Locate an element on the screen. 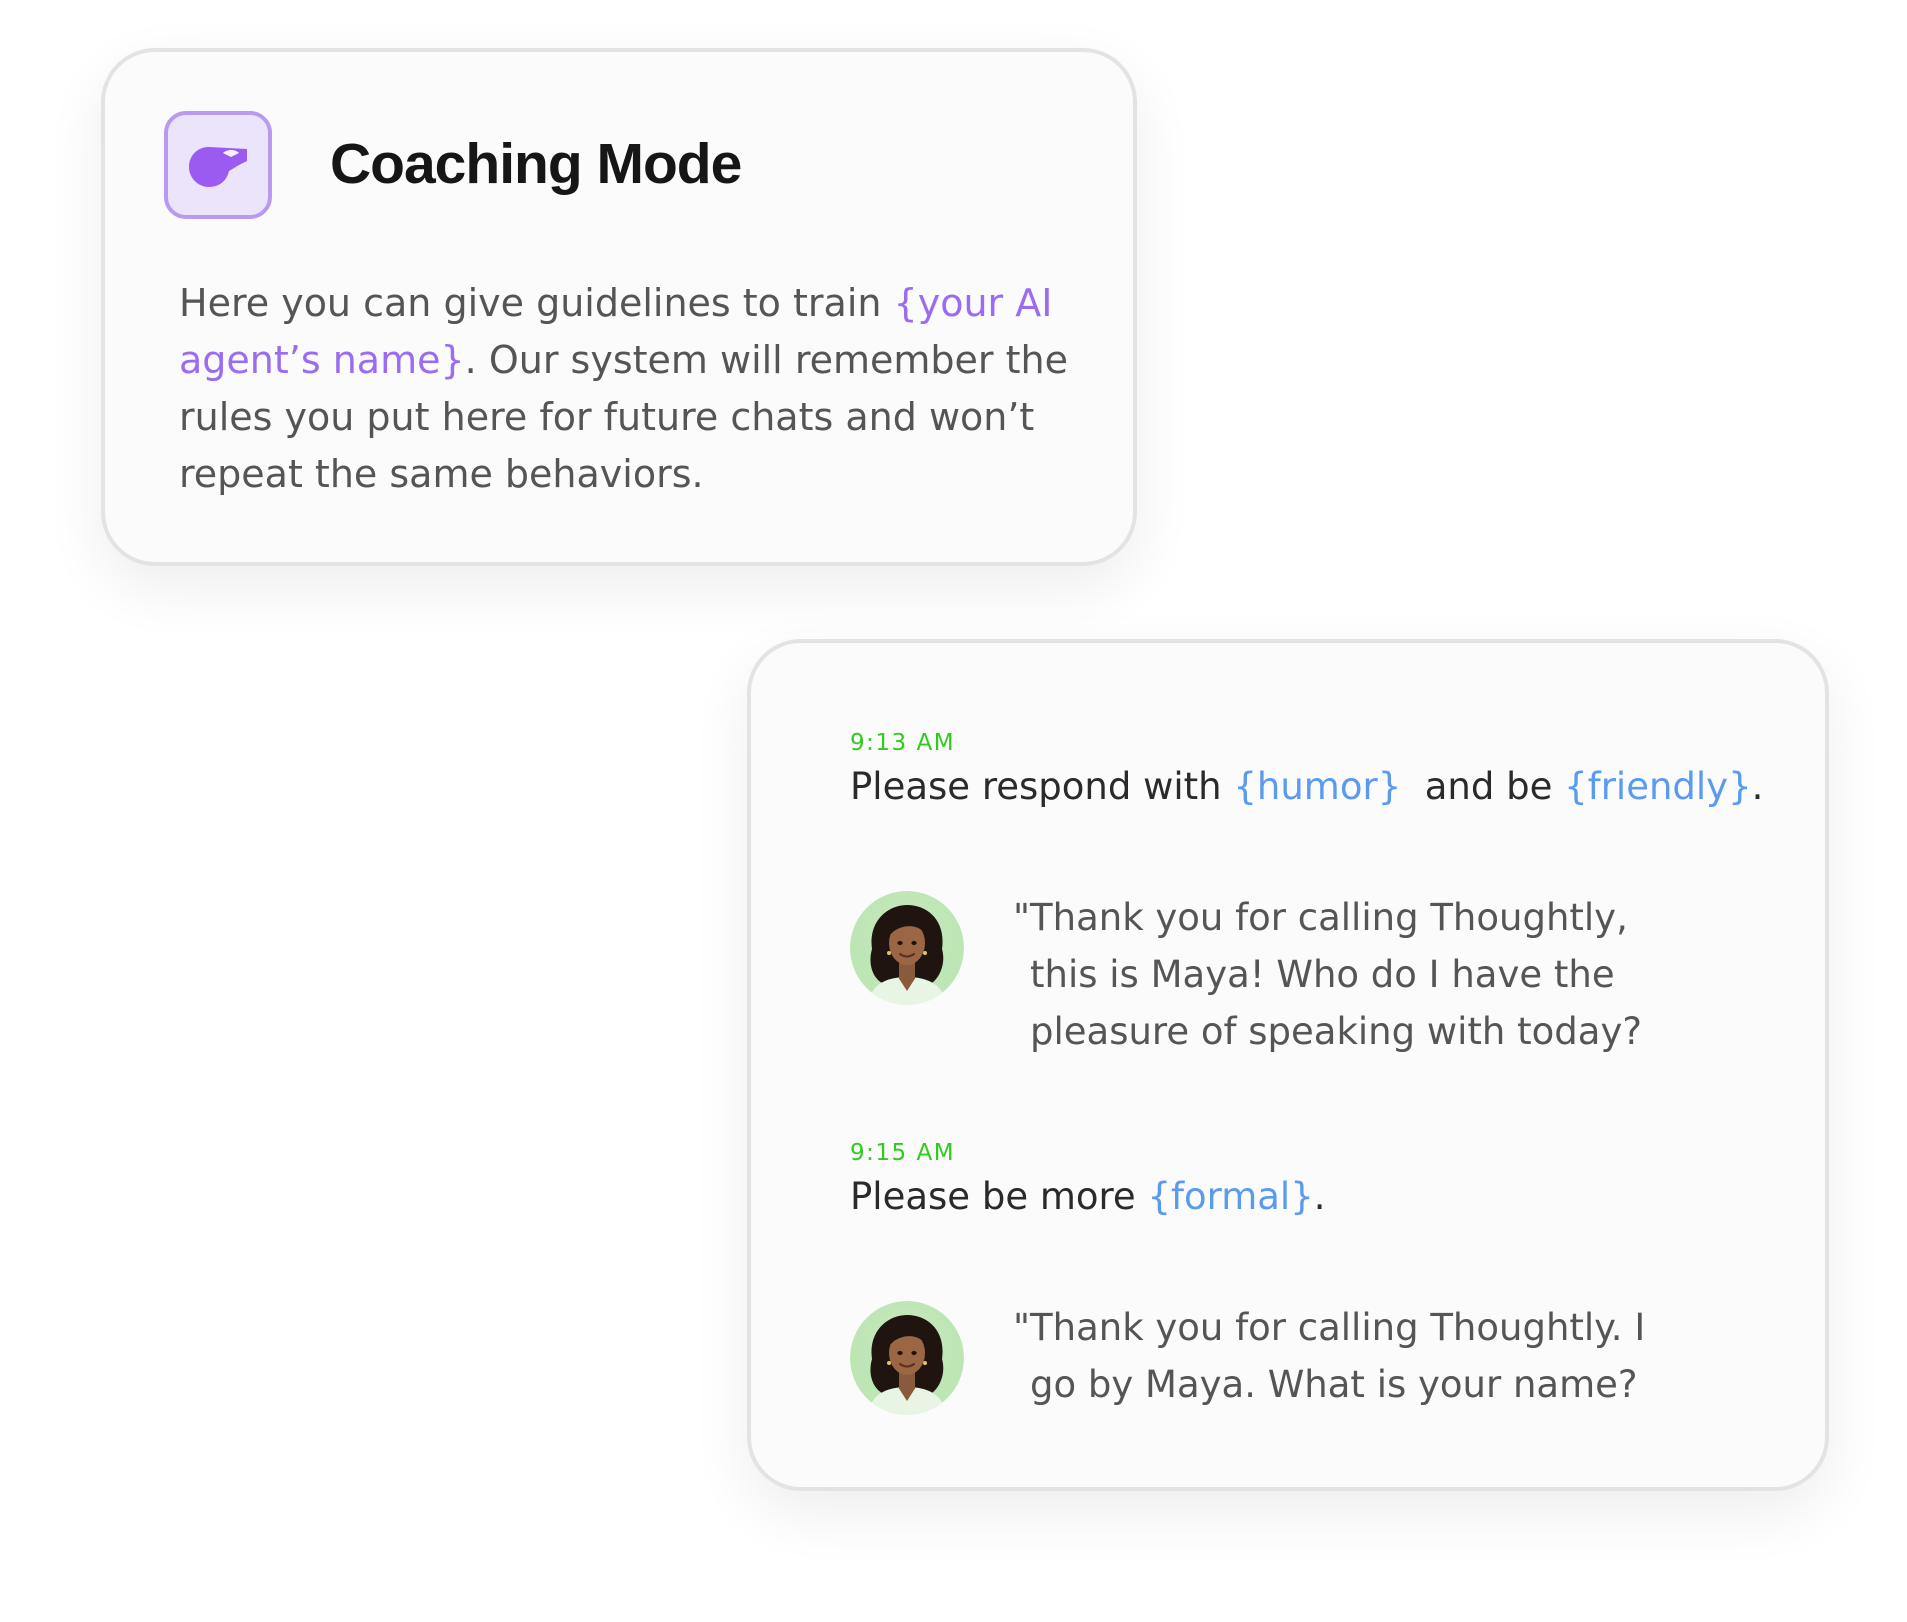  humor-variable: {humor} is located at coordinates (1317, 786).